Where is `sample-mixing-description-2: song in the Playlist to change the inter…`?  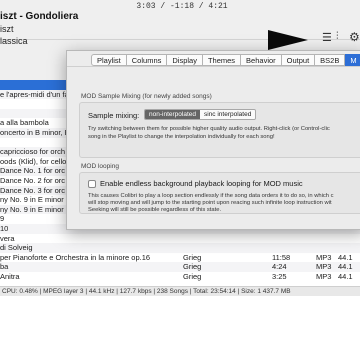
sample-mixing-description-2: song in the Playlist to change the inter… is located at coordinates (181, 137).